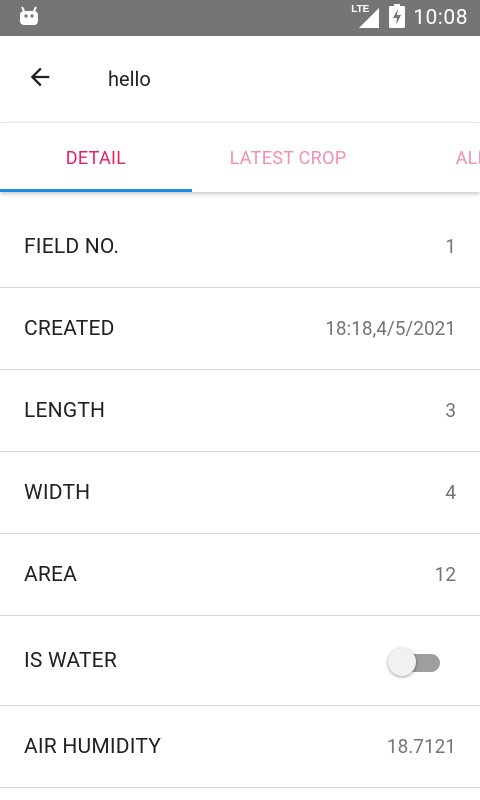 This screenshot has height=800, width=480. Describe the element at coordinates (240, 493) in the screenshot. I see `detail-row-width: WIDTH 4` at that location.